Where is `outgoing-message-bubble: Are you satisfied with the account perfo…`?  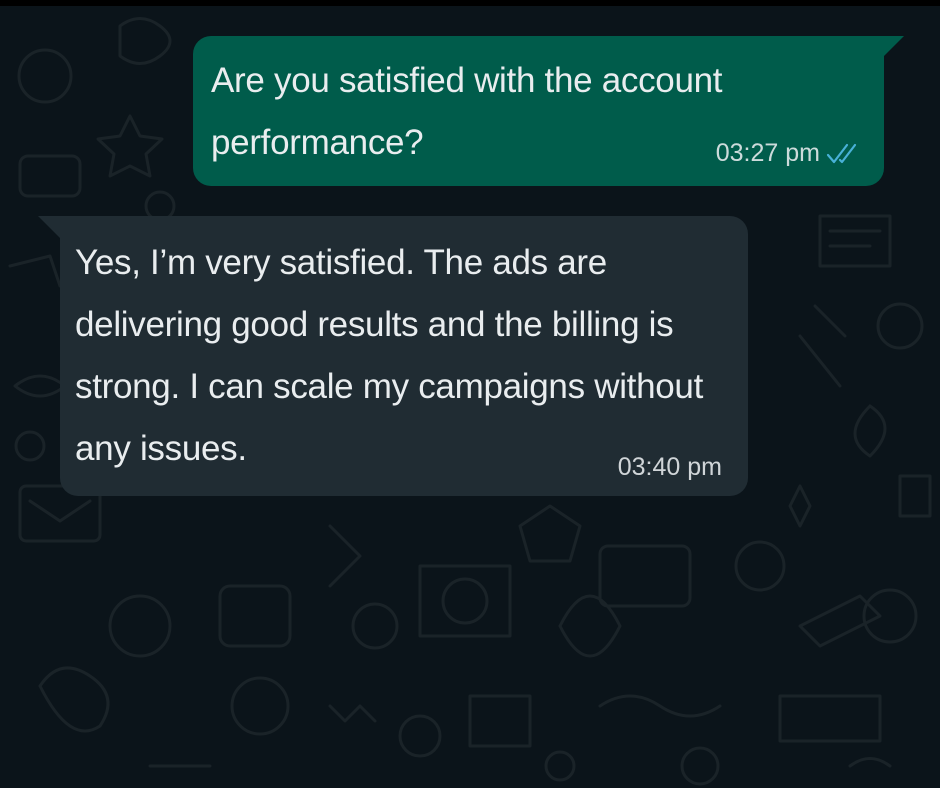 outgoing-message-bubble: Are you satisfied with the account perfo… is located at coordinates (548, 111).